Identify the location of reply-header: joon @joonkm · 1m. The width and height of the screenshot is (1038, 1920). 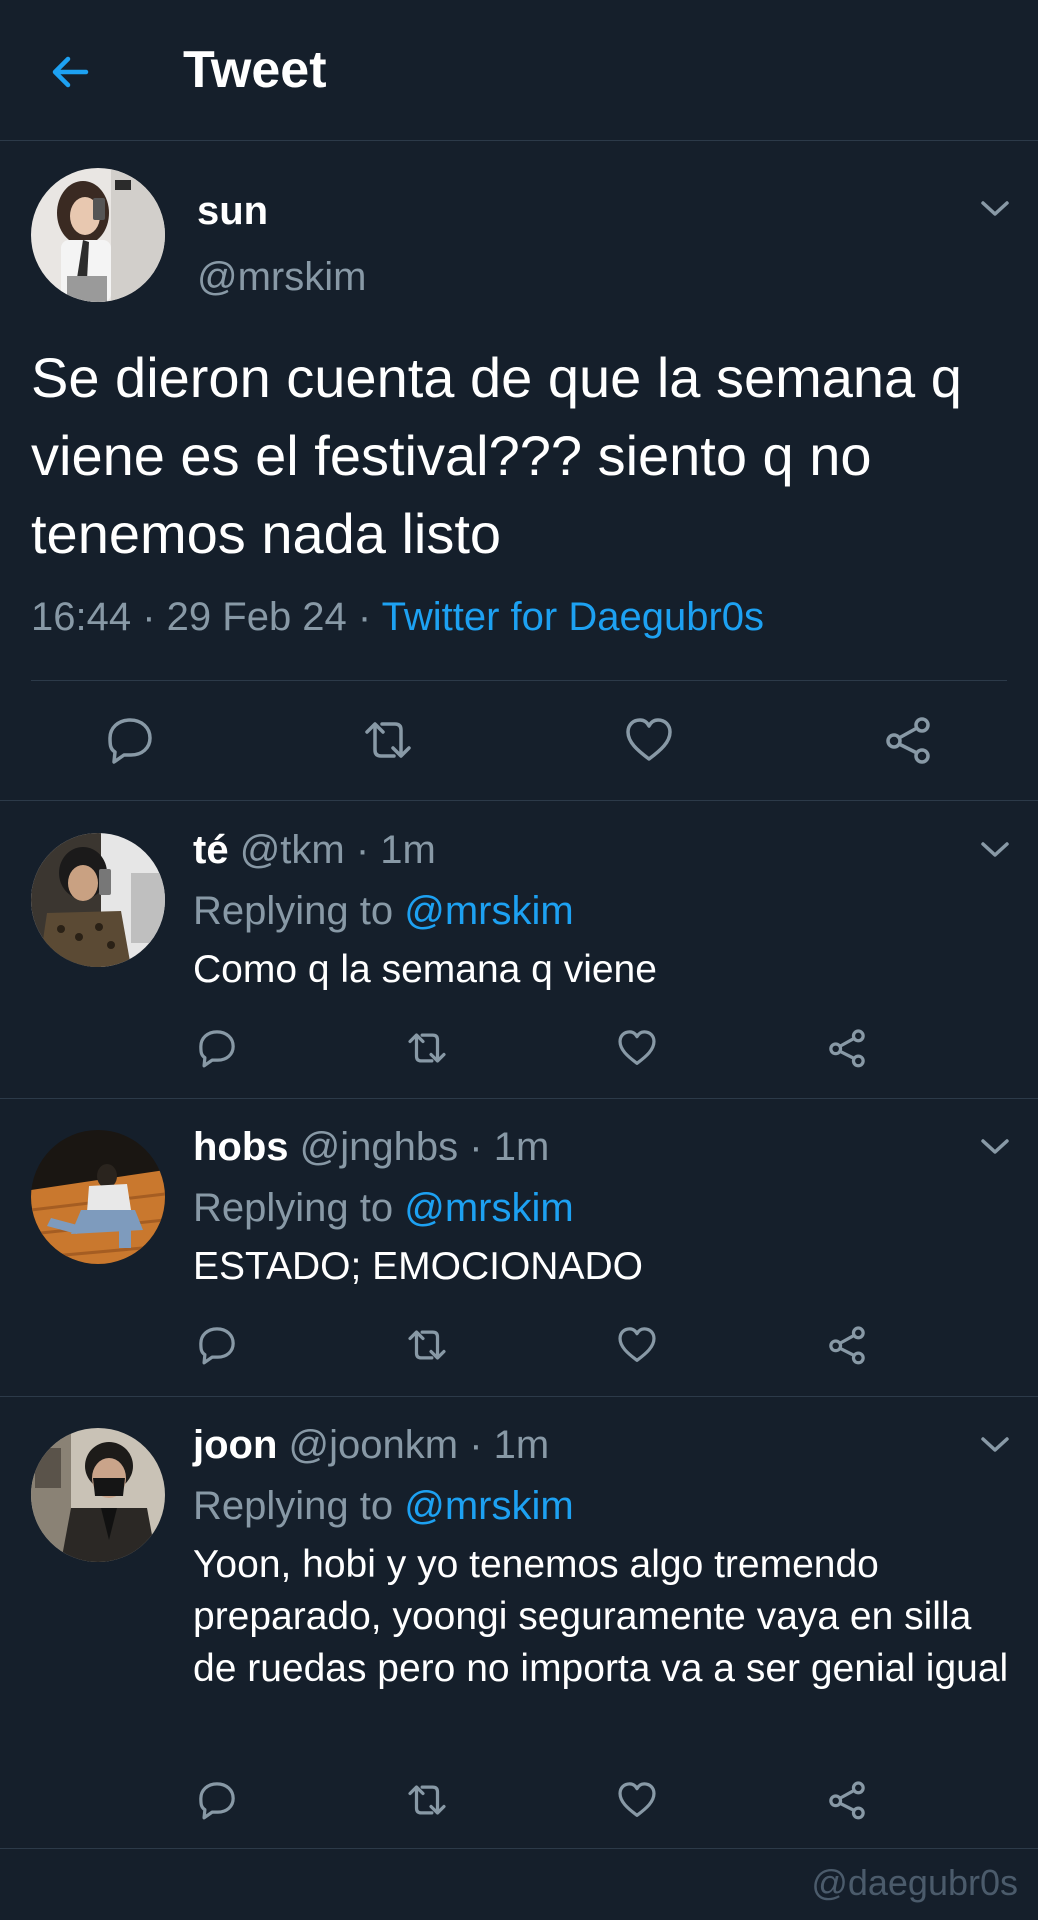
(371, 1445).